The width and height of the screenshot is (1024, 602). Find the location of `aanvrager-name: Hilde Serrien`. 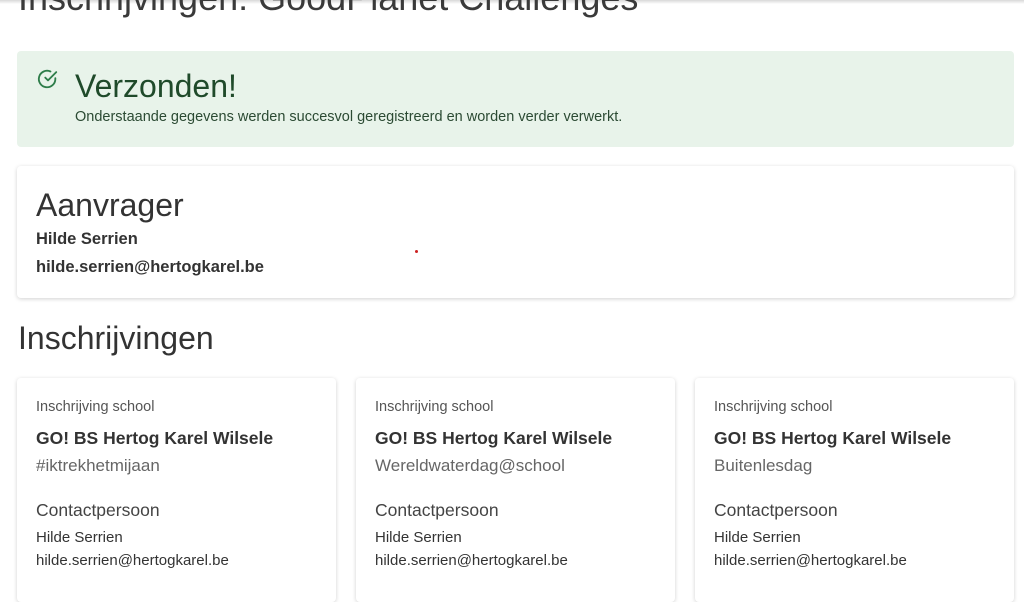

aanvrager-name: Hilde Serrien is located at coordinates (87, 239).